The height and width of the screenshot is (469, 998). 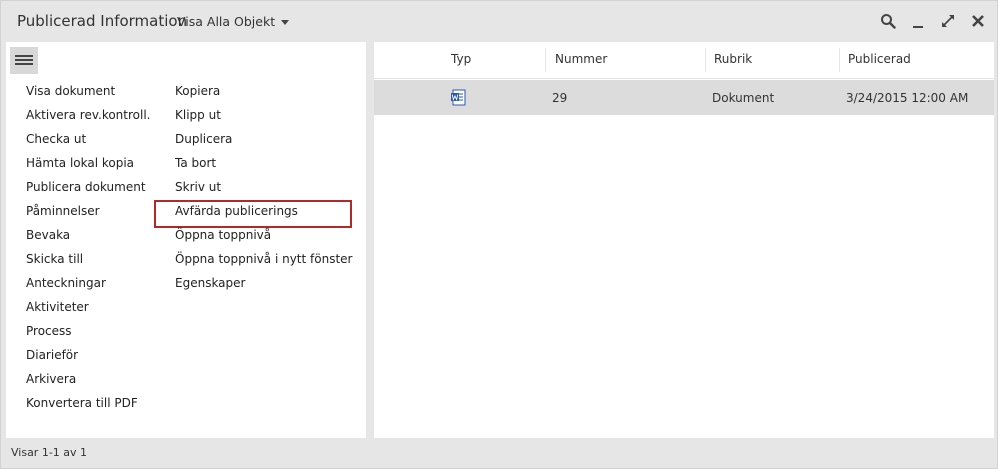 What do you see at coordinates (263, 142) in the screenshot?
I see `menu-item-duplicera: Duplicera` at bounding box center [263, 142].